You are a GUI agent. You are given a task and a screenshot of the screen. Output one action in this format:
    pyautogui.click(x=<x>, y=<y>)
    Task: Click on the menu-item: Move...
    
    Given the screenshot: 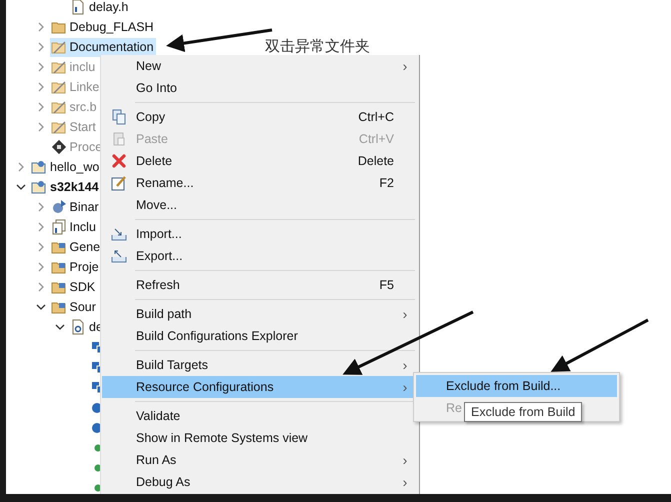 What is the action you would take?
    pyautogui.click(x=259, y=205)
    